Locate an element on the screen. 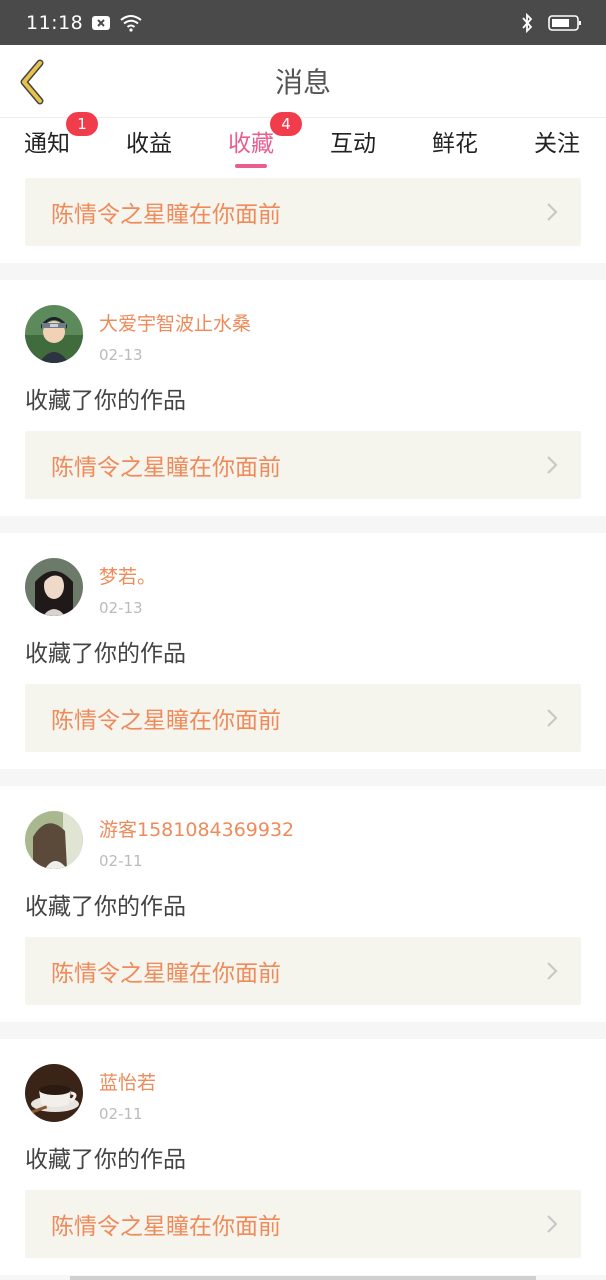 This screenshot has height=1280, width=606. tab-notice: 通知 1 is located at coordinates (61, 141).